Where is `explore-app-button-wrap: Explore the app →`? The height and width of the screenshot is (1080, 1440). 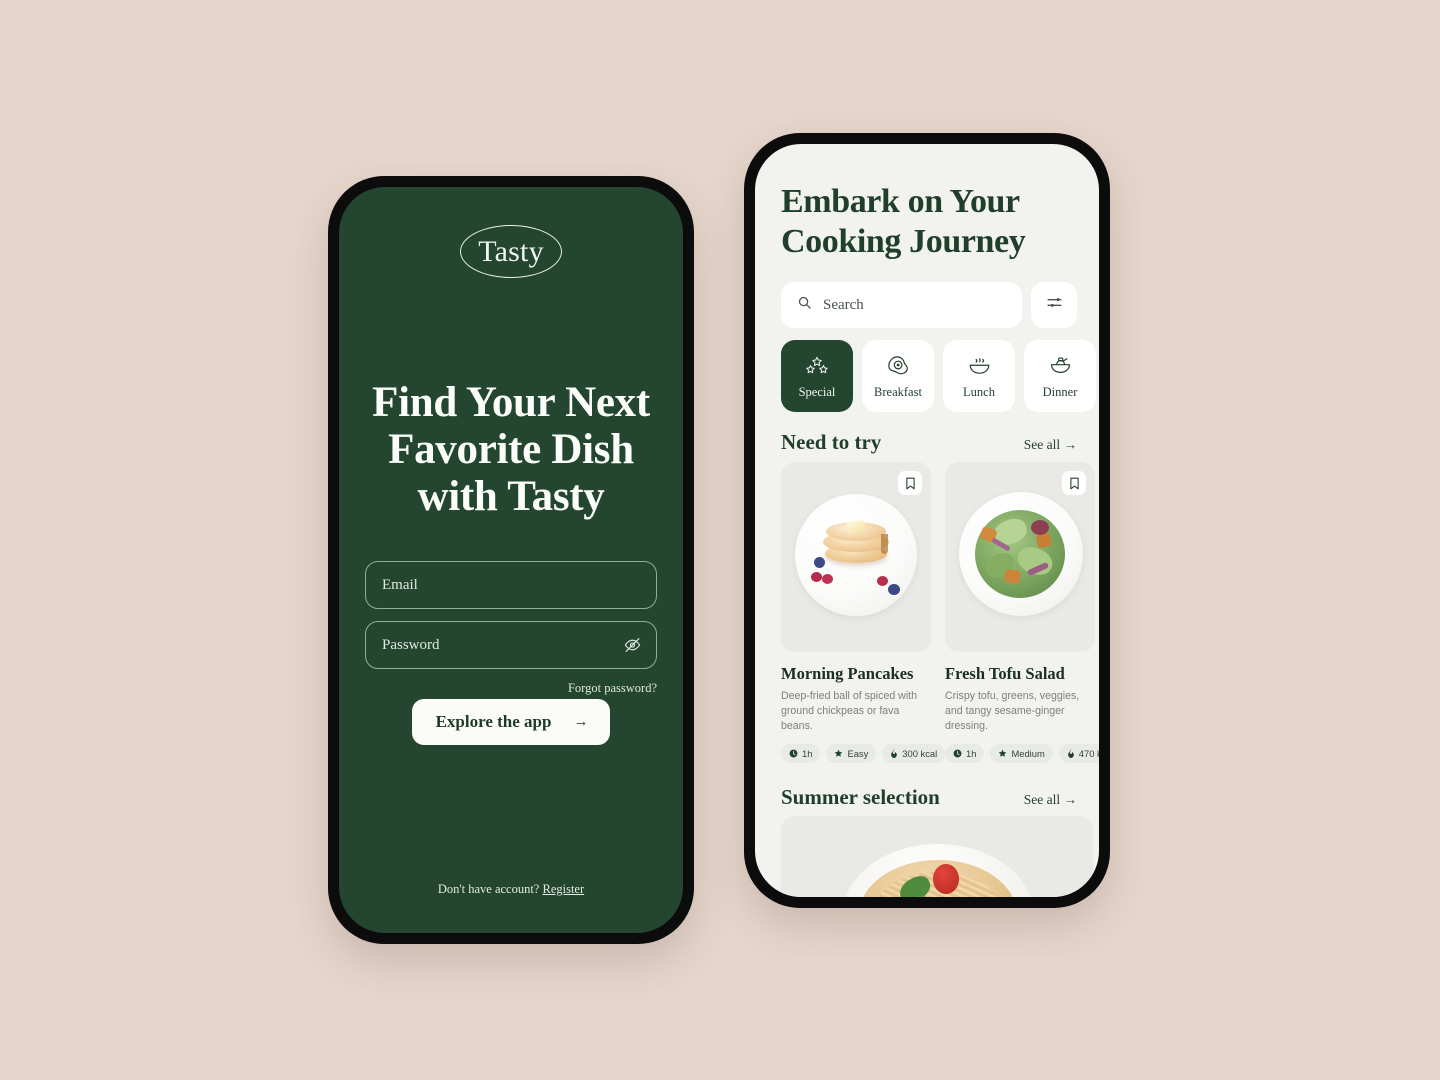
explore-app-button-wrap: Explore the app → is located at coordinates (511, 722).